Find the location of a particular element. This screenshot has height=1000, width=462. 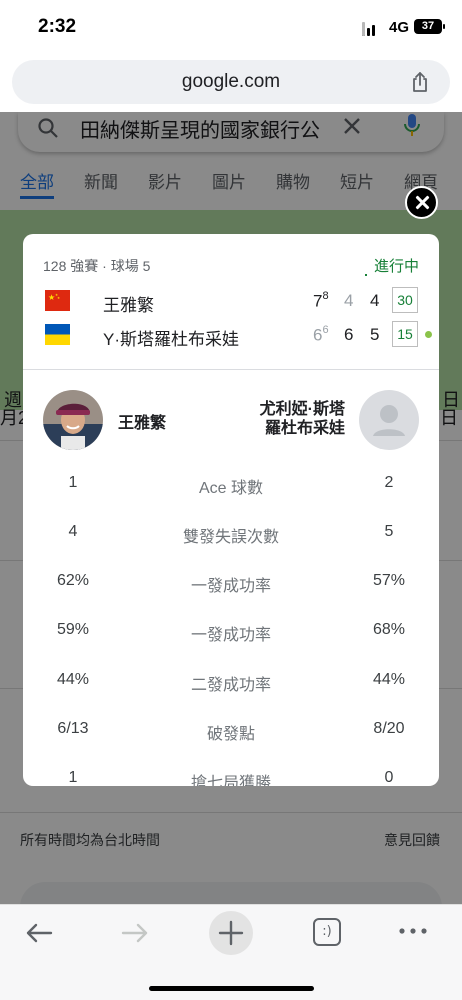

forward-arrow-icon is located at coordinates (135, 933).